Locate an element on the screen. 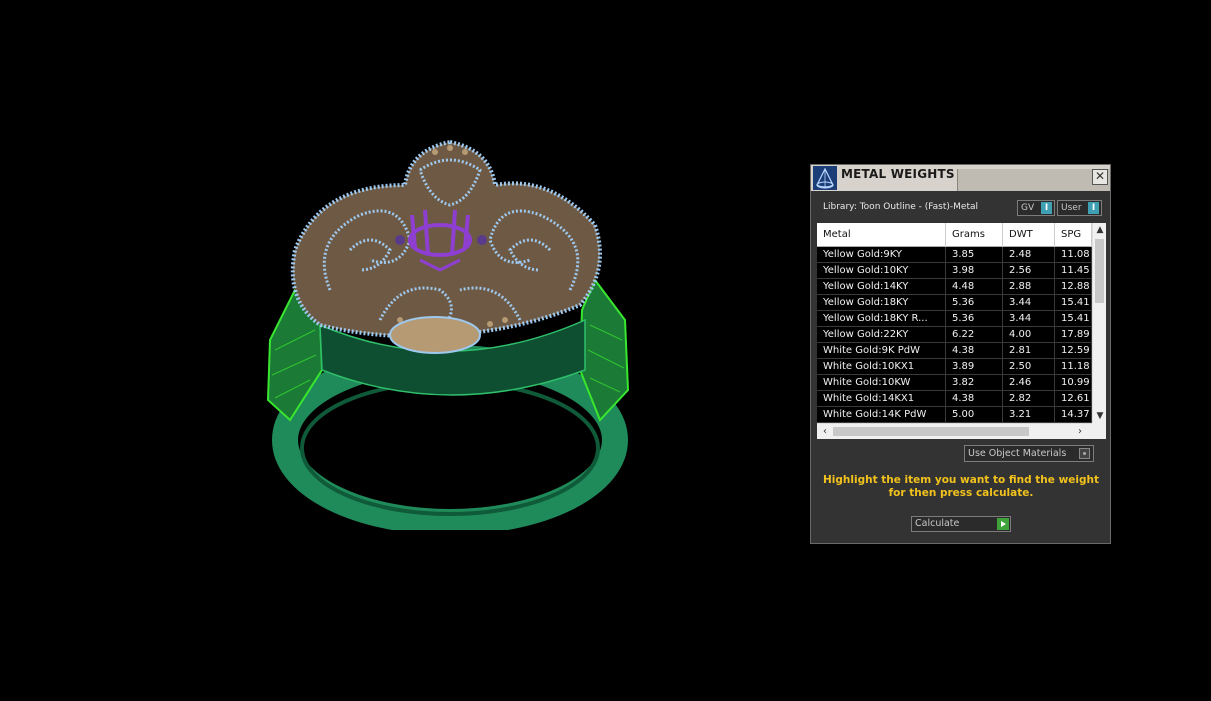 The width and height of the screenshot is (1211, 701). grams-cell: 3.98 is located at coordinates (974, 271).